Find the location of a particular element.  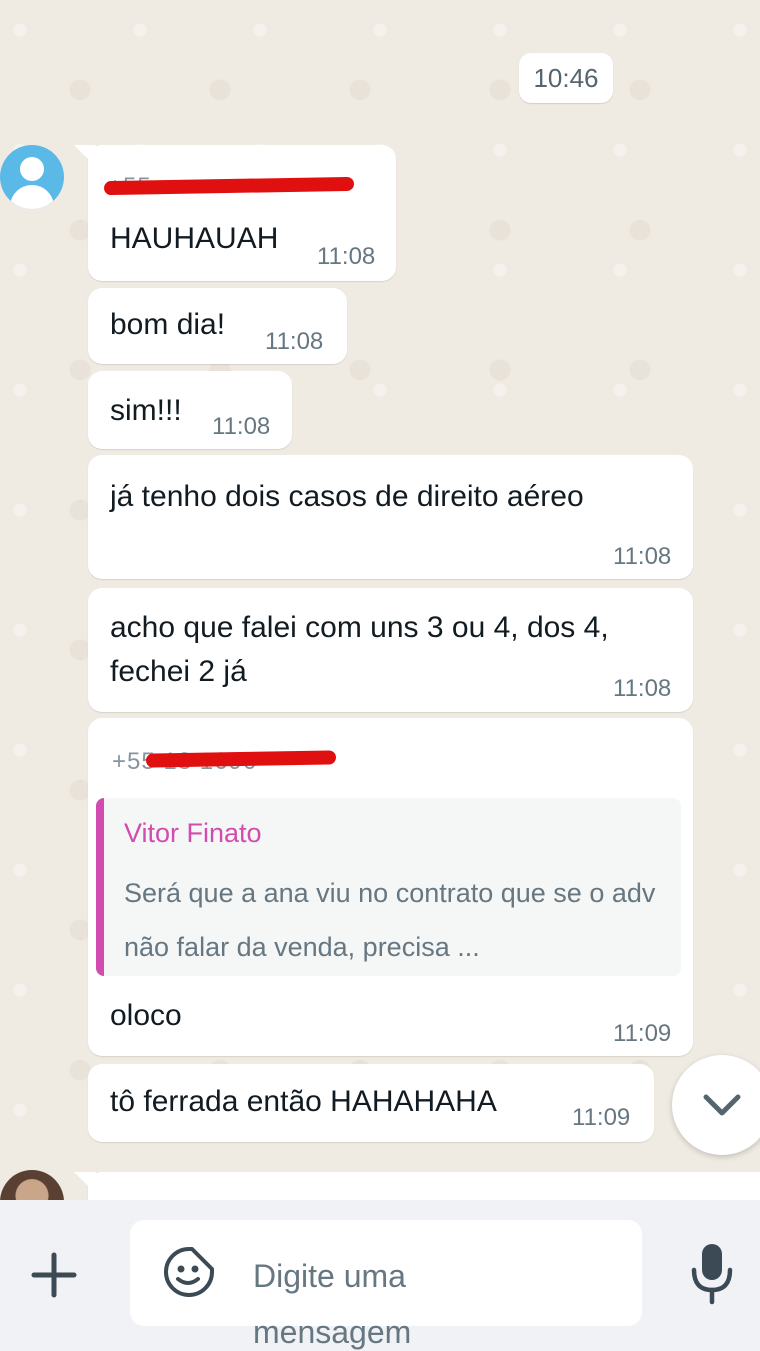

chevron-down-icon is located at coordinates (722, 1105).